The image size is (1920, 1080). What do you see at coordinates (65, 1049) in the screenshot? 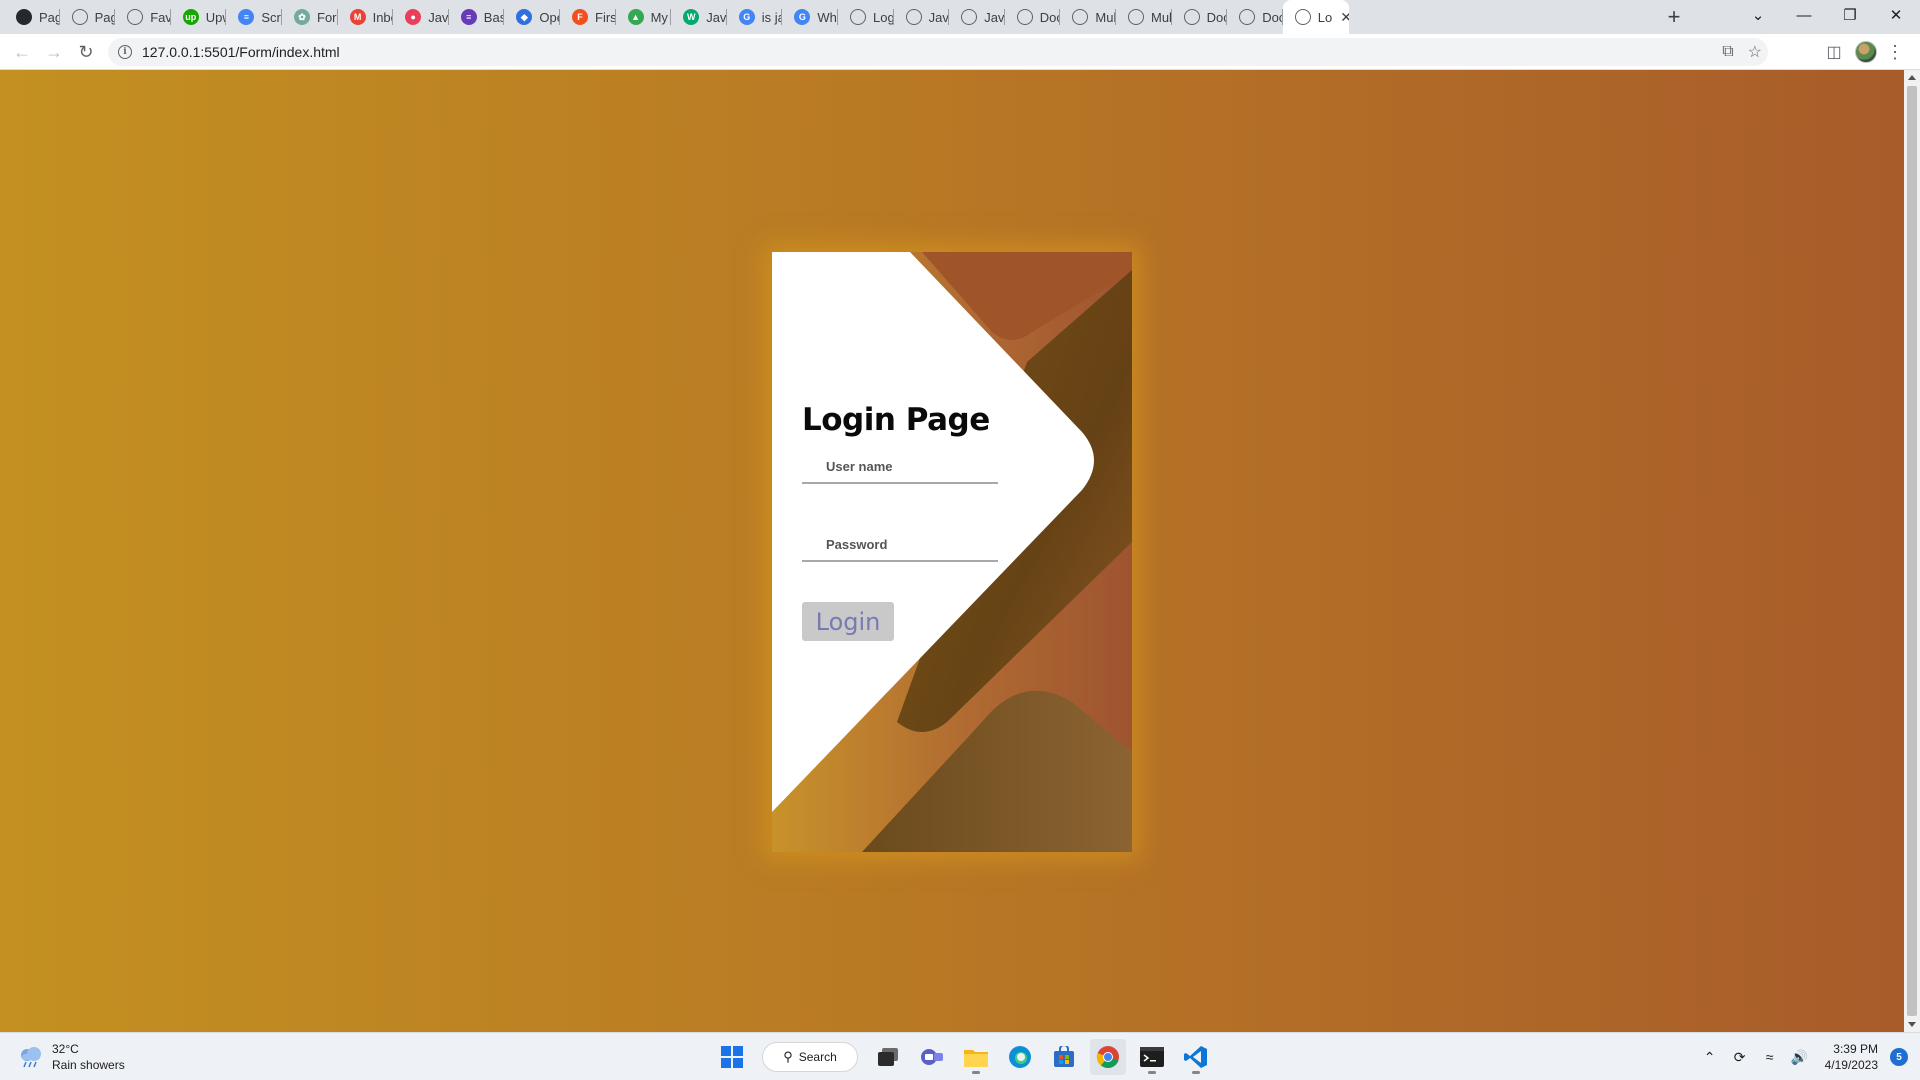
I see `weather-temperature: 32°C` at bounding box center [65, 1049].